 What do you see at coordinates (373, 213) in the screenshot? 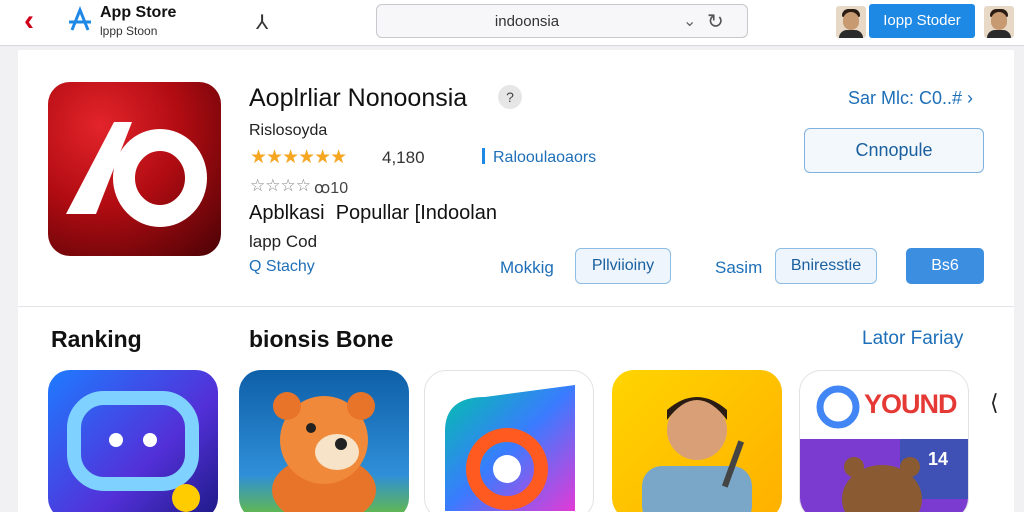
I see `app-description: Apblkasi Popullar [Indoolan` at bounding box center [373, 213].